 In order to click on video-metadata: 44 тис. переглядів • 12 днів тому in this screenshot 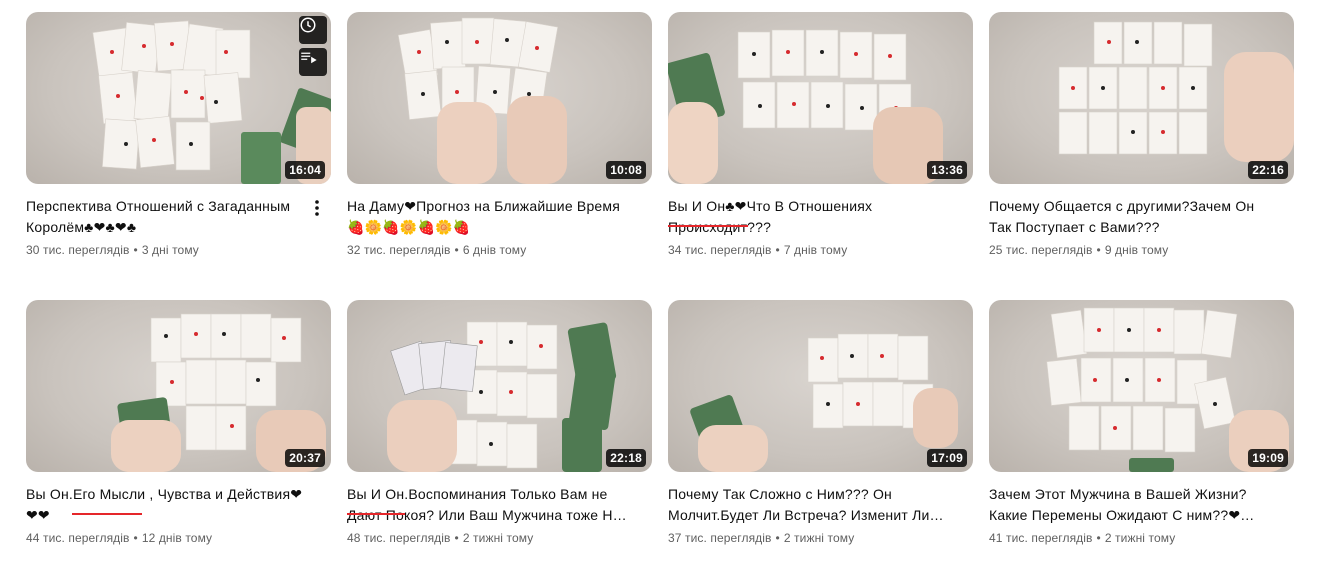, I will do `click(119, 538)`.